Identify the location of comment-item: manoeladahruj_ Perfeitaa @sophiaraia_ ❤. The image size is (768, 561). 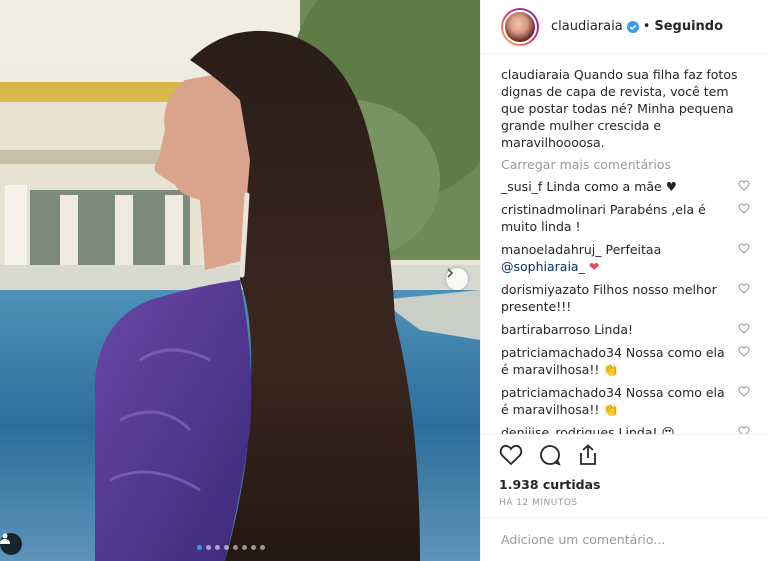
(626, 258).